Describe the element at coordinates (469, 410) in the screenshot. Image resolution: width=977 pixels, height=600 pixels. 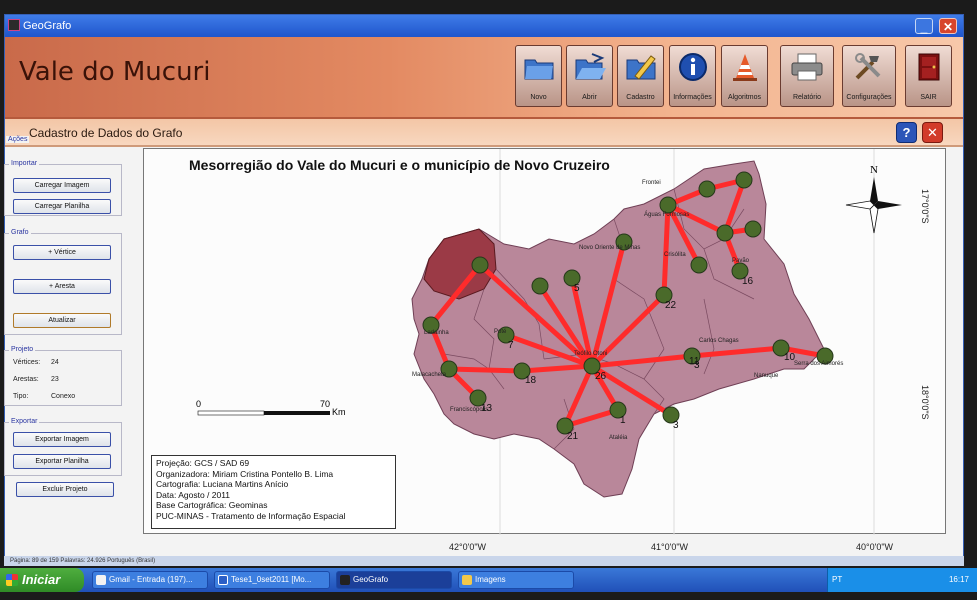
I see `place-label: Franciscópolis` at that location.